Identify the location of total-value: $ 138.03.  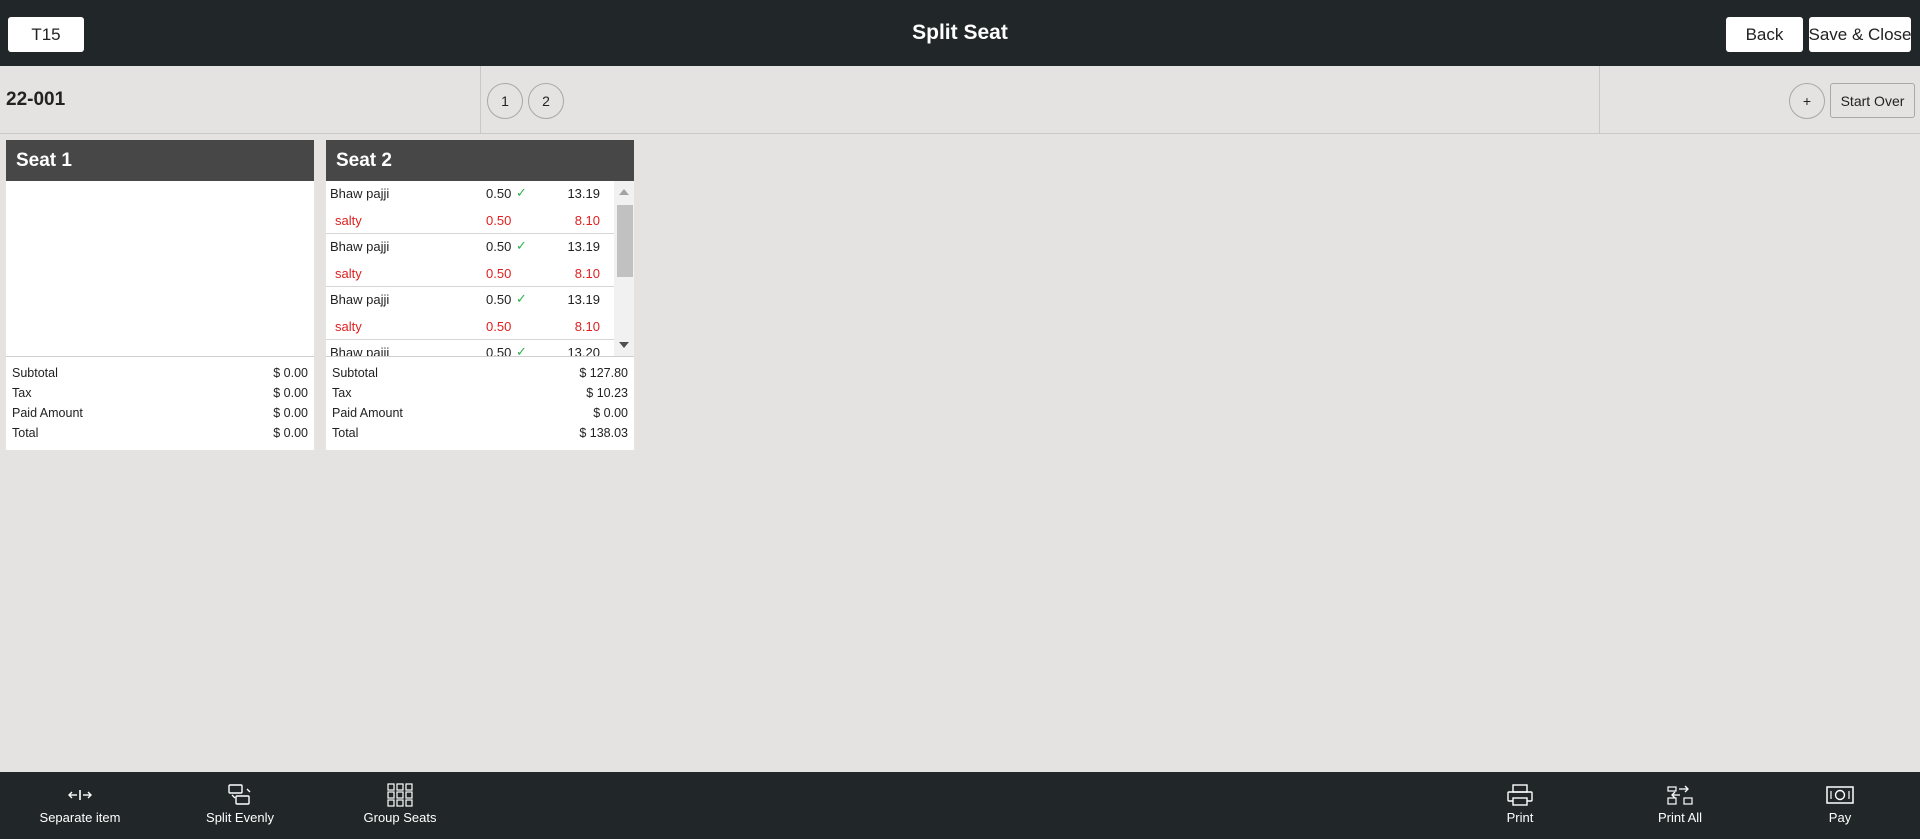
(603, 433).